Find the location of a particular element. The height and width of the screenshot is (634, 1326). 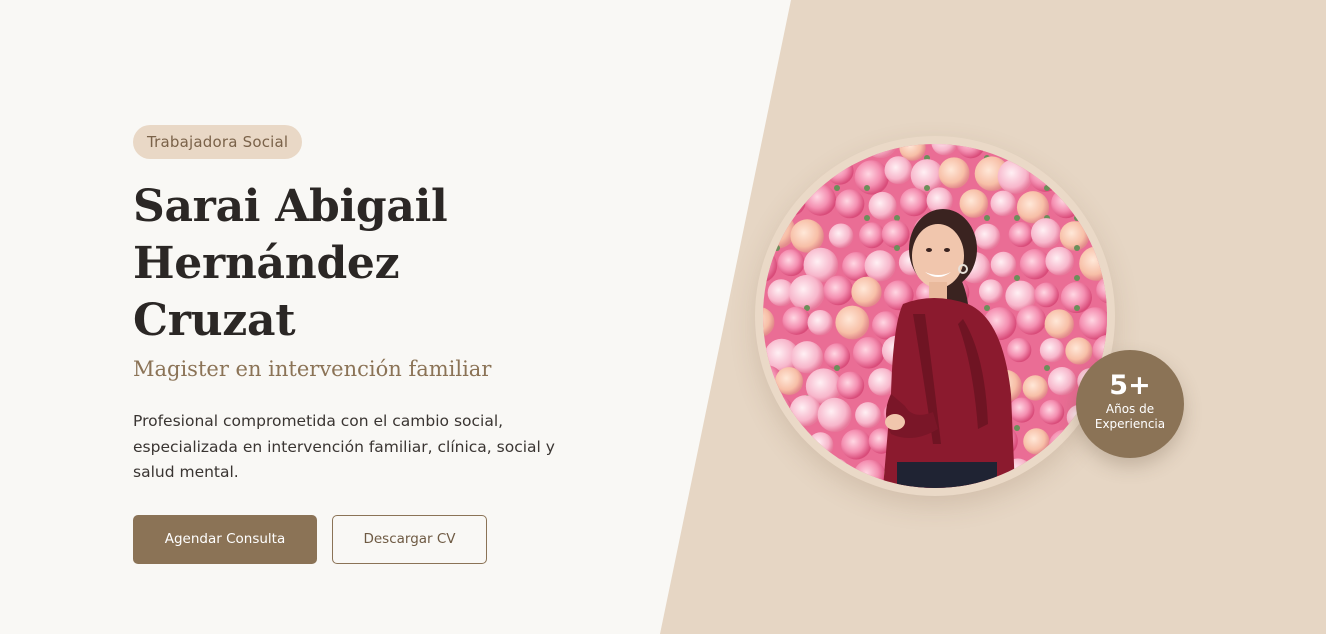

schedule-consultation-button: Agendar Consulta is located at coordinates (225, 539).